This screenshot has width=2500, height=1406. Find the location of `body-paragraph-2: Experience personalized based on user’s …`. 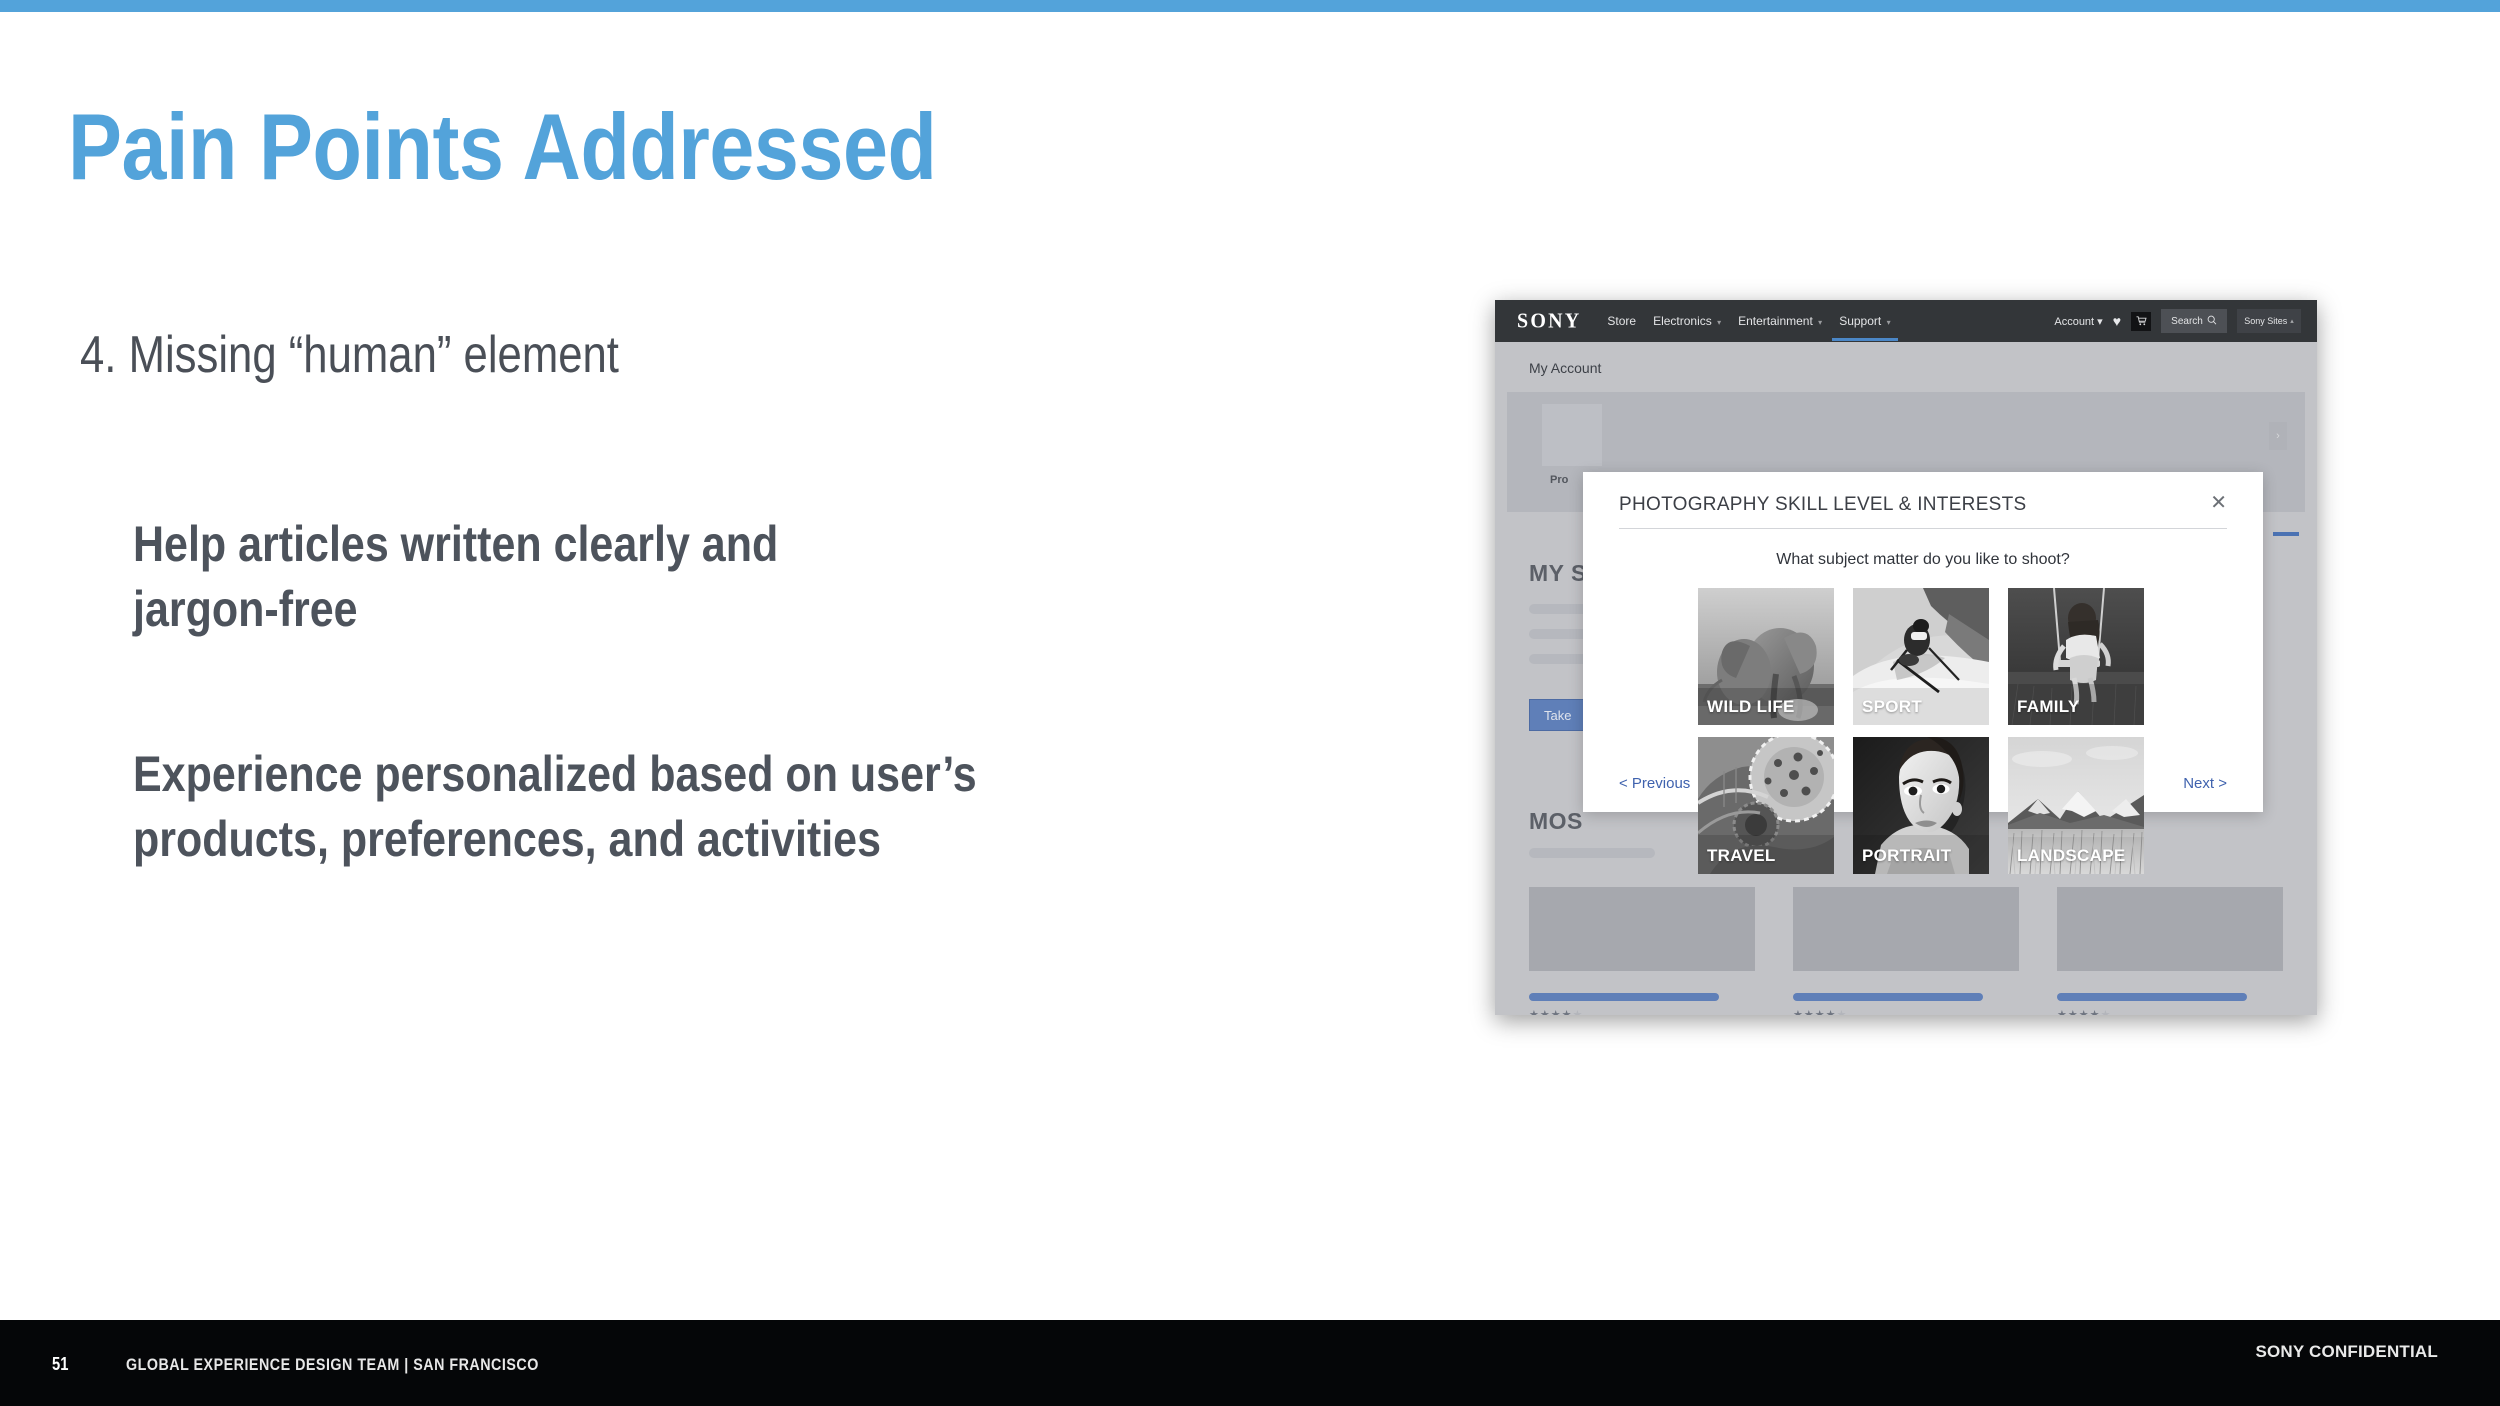

body-paragraph-2: Experience personalized based on user’s … is located at coordinates (657, 807).